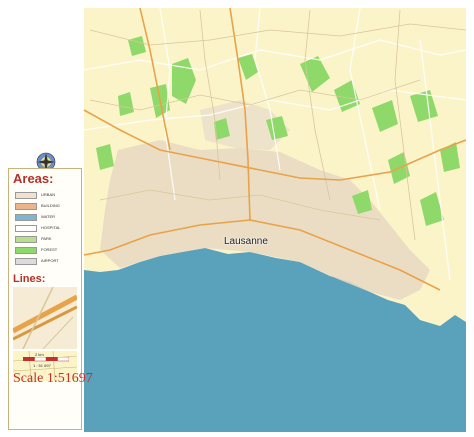 The image size is (474, 437). What do you see at coordinates (46, 359) in the screenshot?
I see `scalebar` at bounding box center [46, 359].